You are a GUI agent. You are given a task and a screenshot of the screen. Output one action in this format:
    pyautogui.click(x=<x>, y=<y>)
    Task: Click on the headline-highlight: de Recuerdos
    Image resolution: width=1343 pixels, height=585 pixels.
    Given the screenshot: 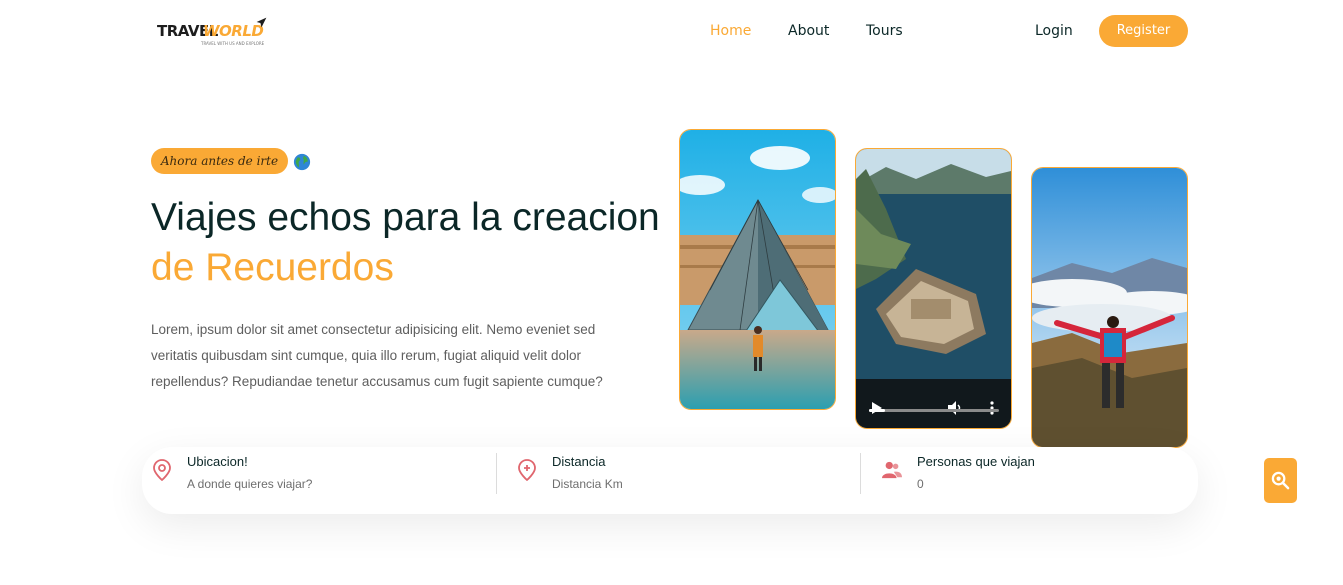 What is the action you would take?
    pyautogui.click(x=272, y=267)
    